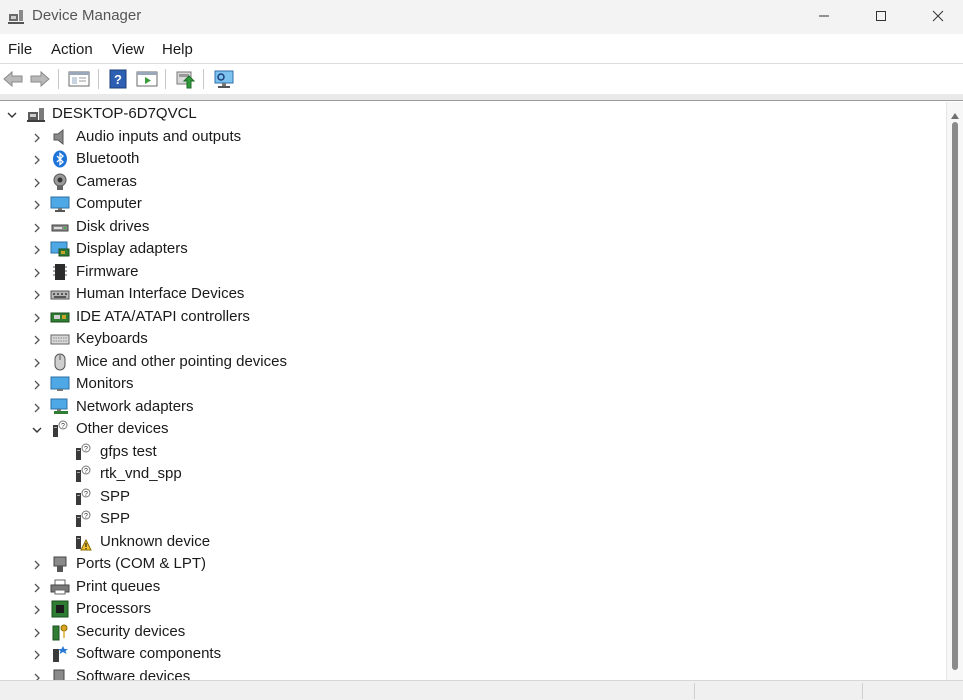  What do you see at coordinates (60, 227) in the screenshot?
I see `disk-drive-icon` at bounding box center [60, 227].